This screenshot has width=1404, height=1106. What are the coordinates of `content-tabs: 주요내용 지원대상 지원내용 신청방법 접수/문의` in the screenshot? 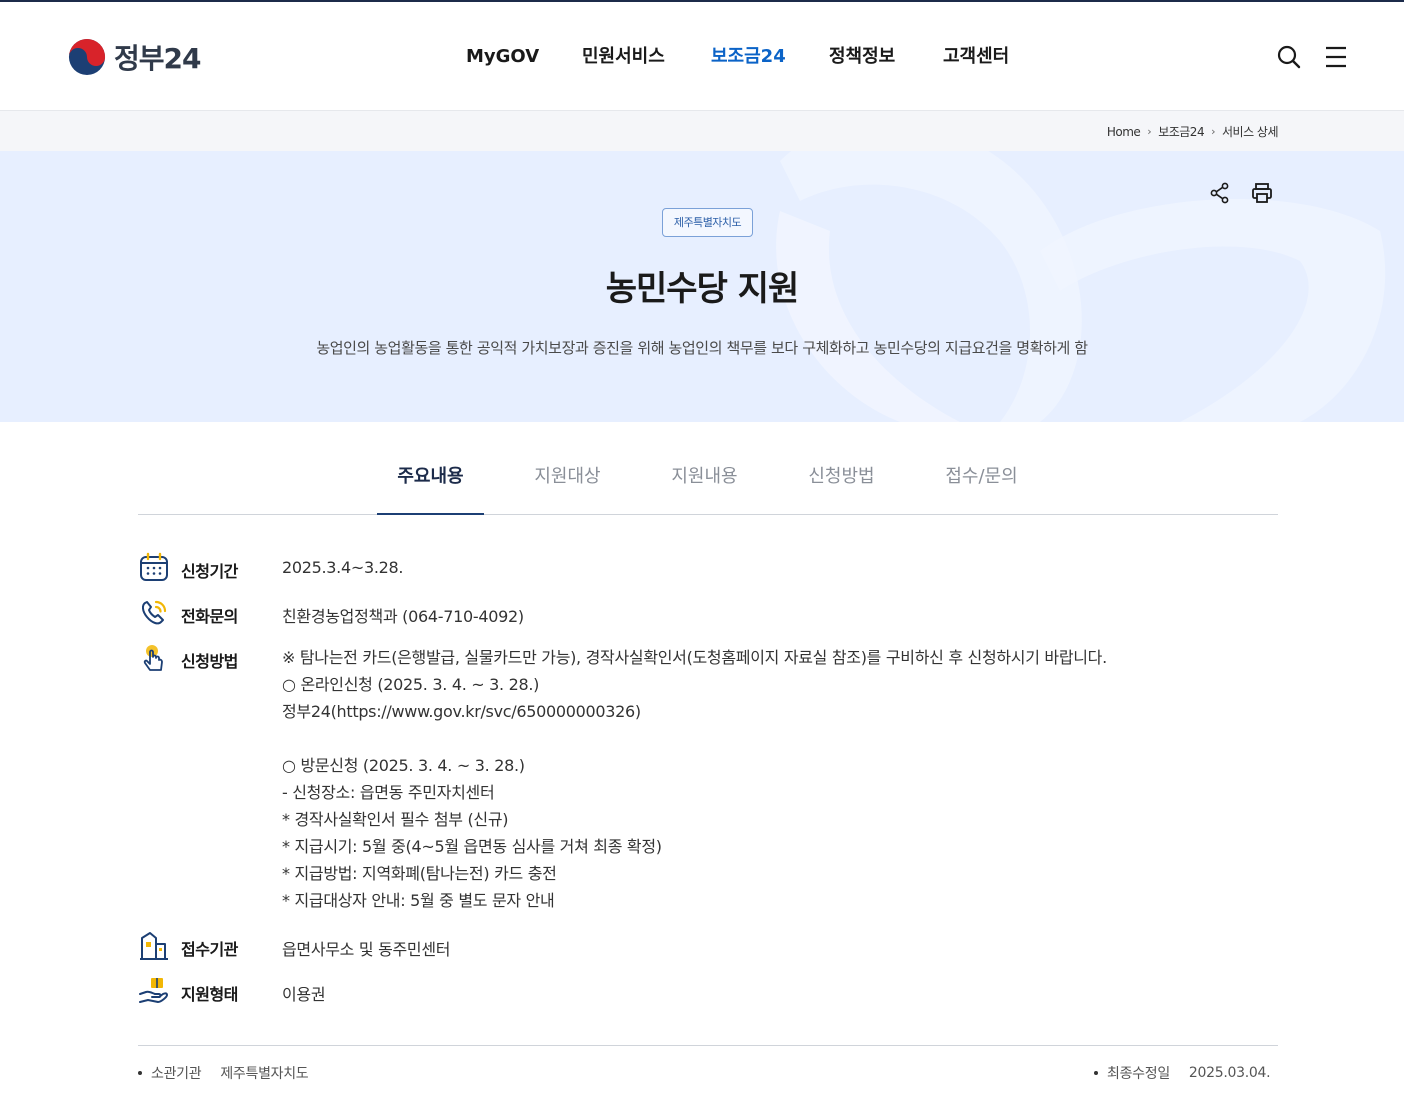 It's located at (708, 476).